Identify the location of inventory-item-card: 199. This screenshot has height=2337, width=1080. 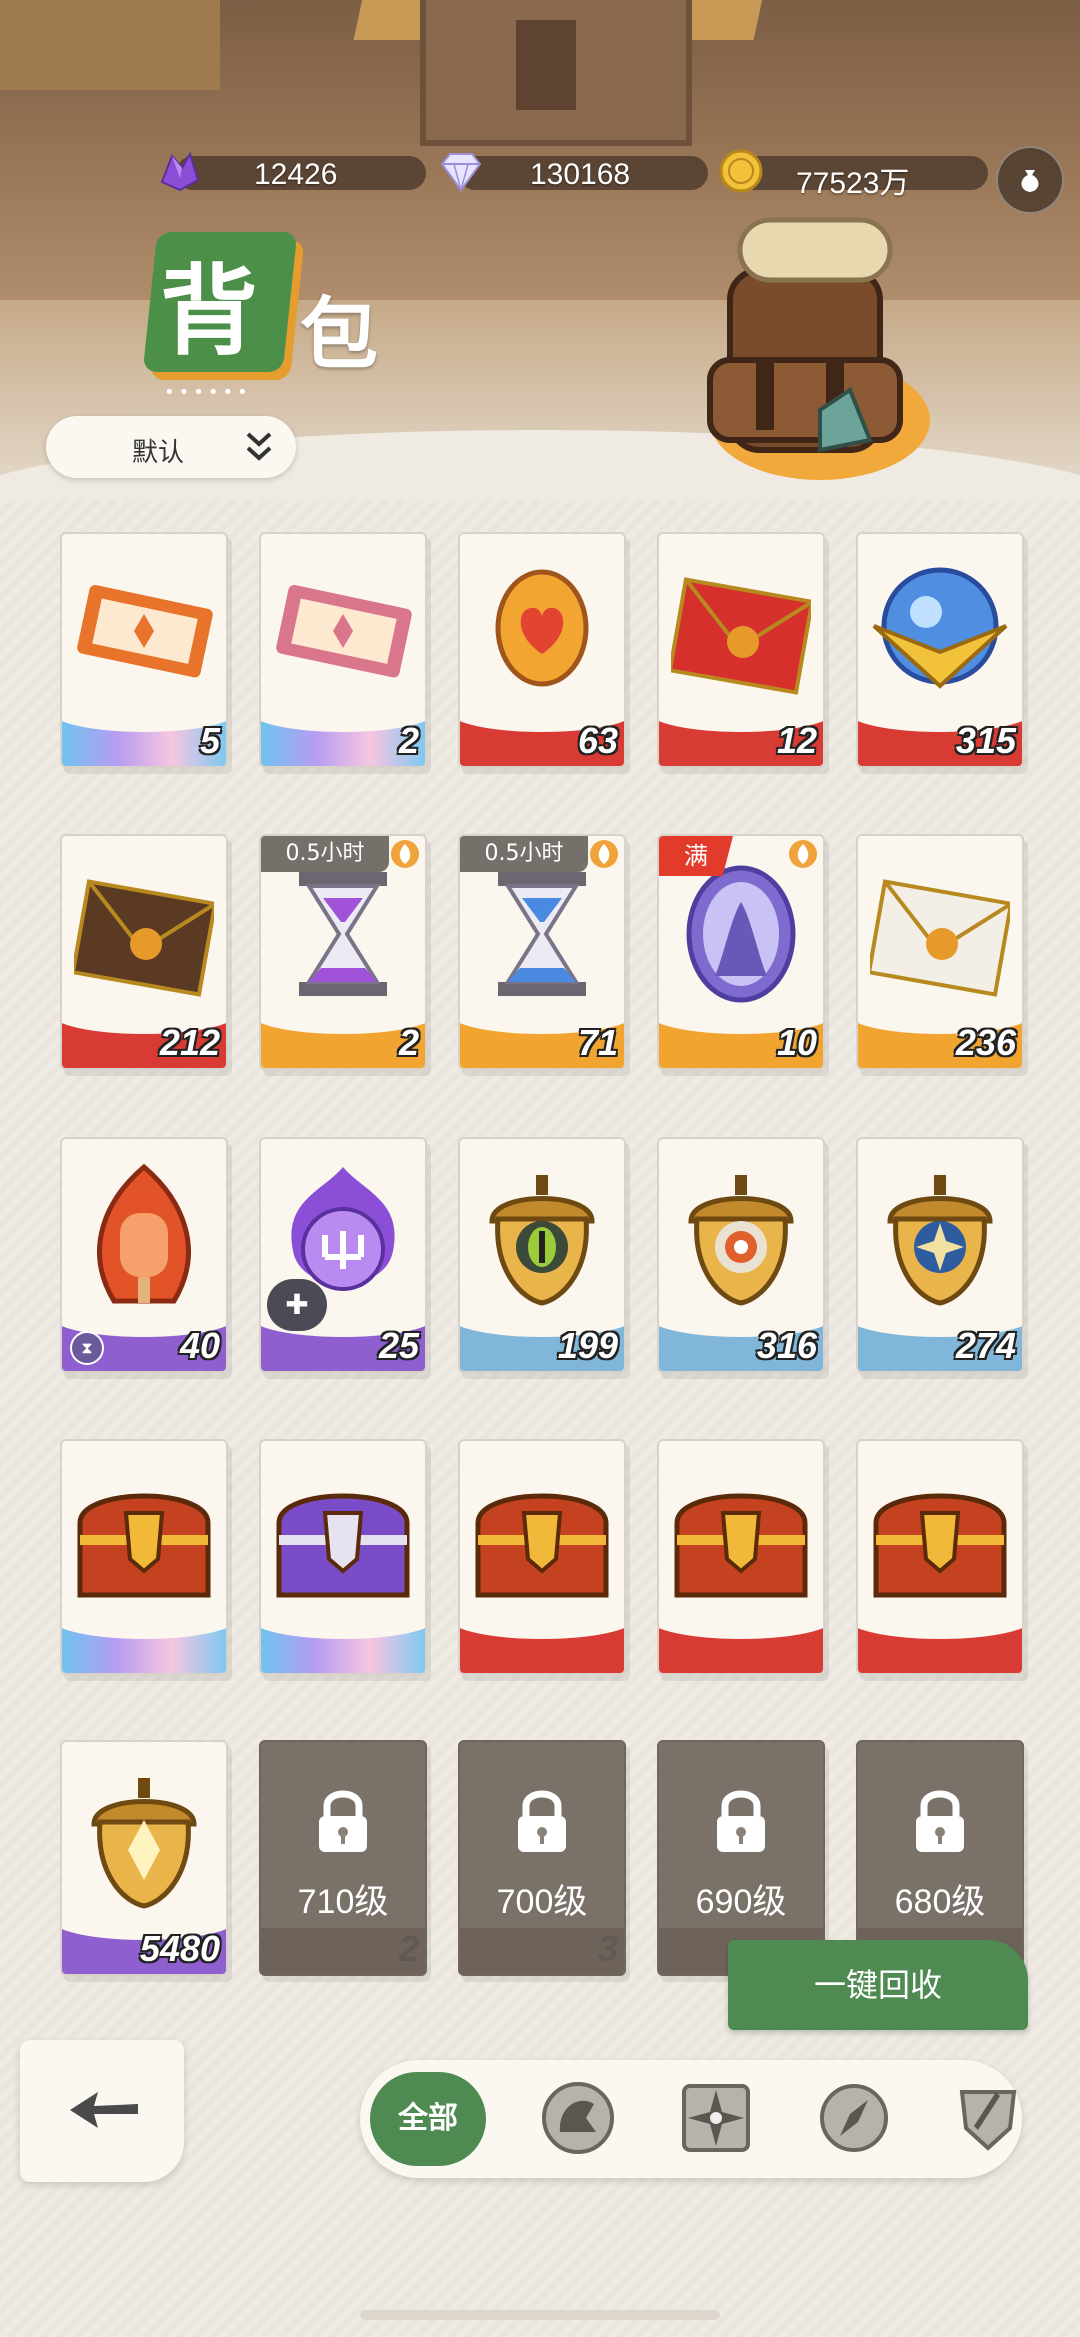
(542, 1255).